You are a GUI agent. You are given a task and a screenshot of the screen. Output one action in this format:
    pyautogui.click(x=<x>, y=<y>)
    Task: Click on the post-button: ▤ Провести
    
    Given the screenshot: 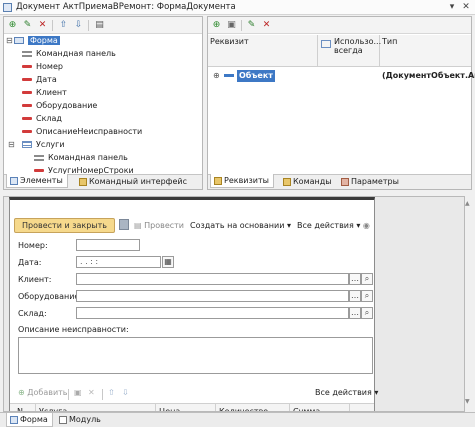 What is the action you would take?
    pyautogui.click(x=159, y=225)
    